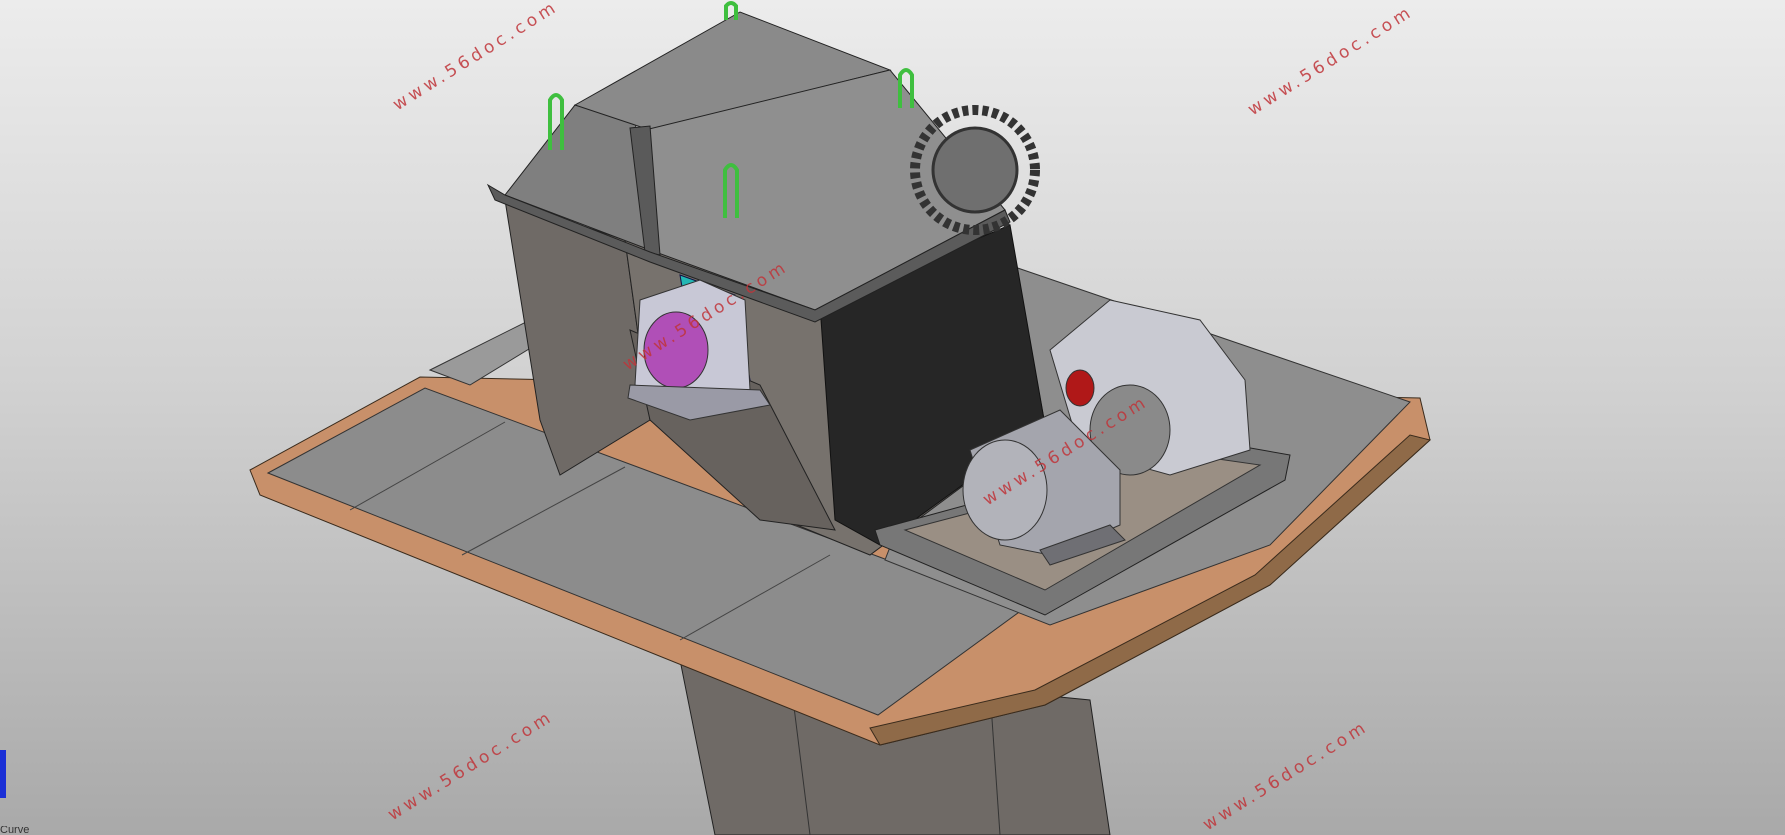  What do you see at coordinates (3, 774) in the screenshot?
I see `view-triad-icon` at bounding box center [3, 774].